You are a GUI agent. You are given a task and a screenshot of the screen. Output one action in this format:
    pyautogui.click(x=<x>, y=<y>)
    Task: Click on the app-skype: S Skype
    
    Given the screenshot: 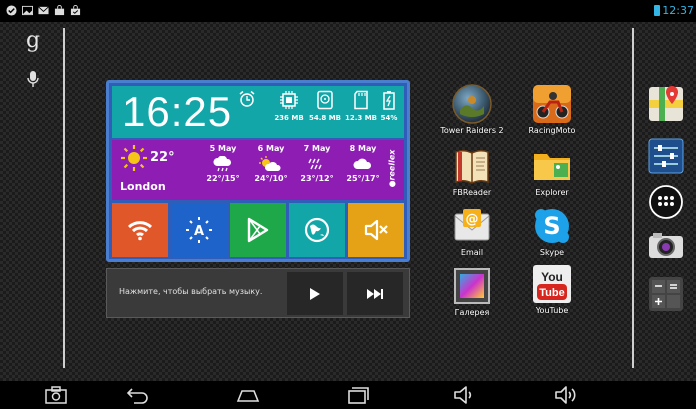 What is the action you would take?
    pyautogui.click(x=552, y=236)
    